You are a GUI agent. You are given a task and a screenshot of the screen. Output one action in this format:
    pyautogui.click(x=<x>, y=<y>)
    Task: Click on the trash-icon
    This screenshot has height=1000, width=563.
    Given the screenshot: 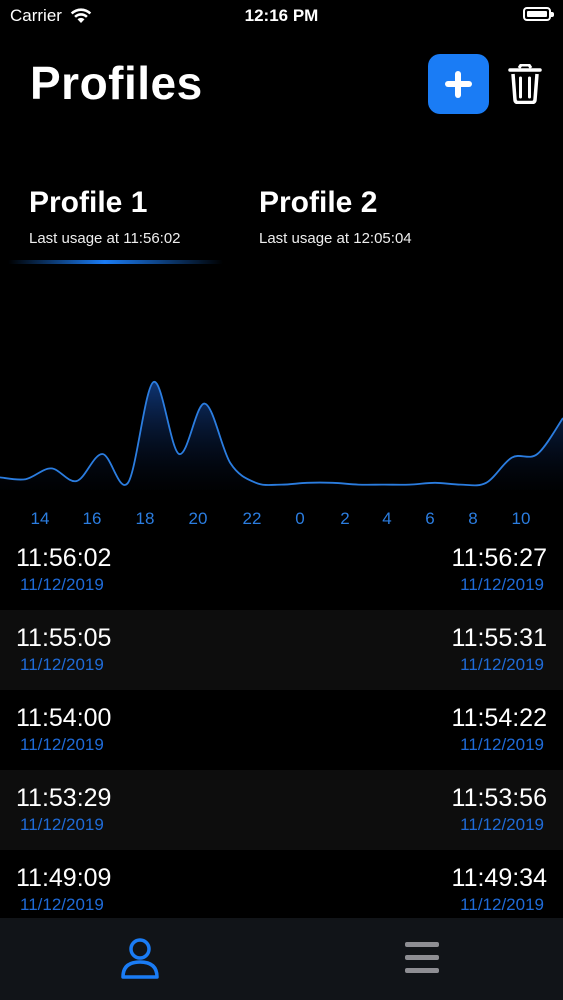 What is the action you would take?
    pyautogui.click(x=525, y=84)
    